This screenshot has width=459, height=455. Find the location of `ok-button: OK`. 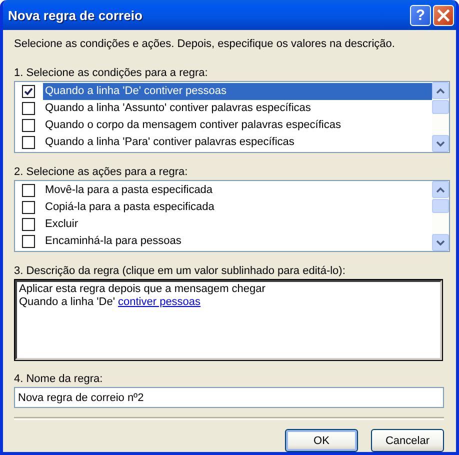

ok-button: OK is located at coordinates (321, 440).